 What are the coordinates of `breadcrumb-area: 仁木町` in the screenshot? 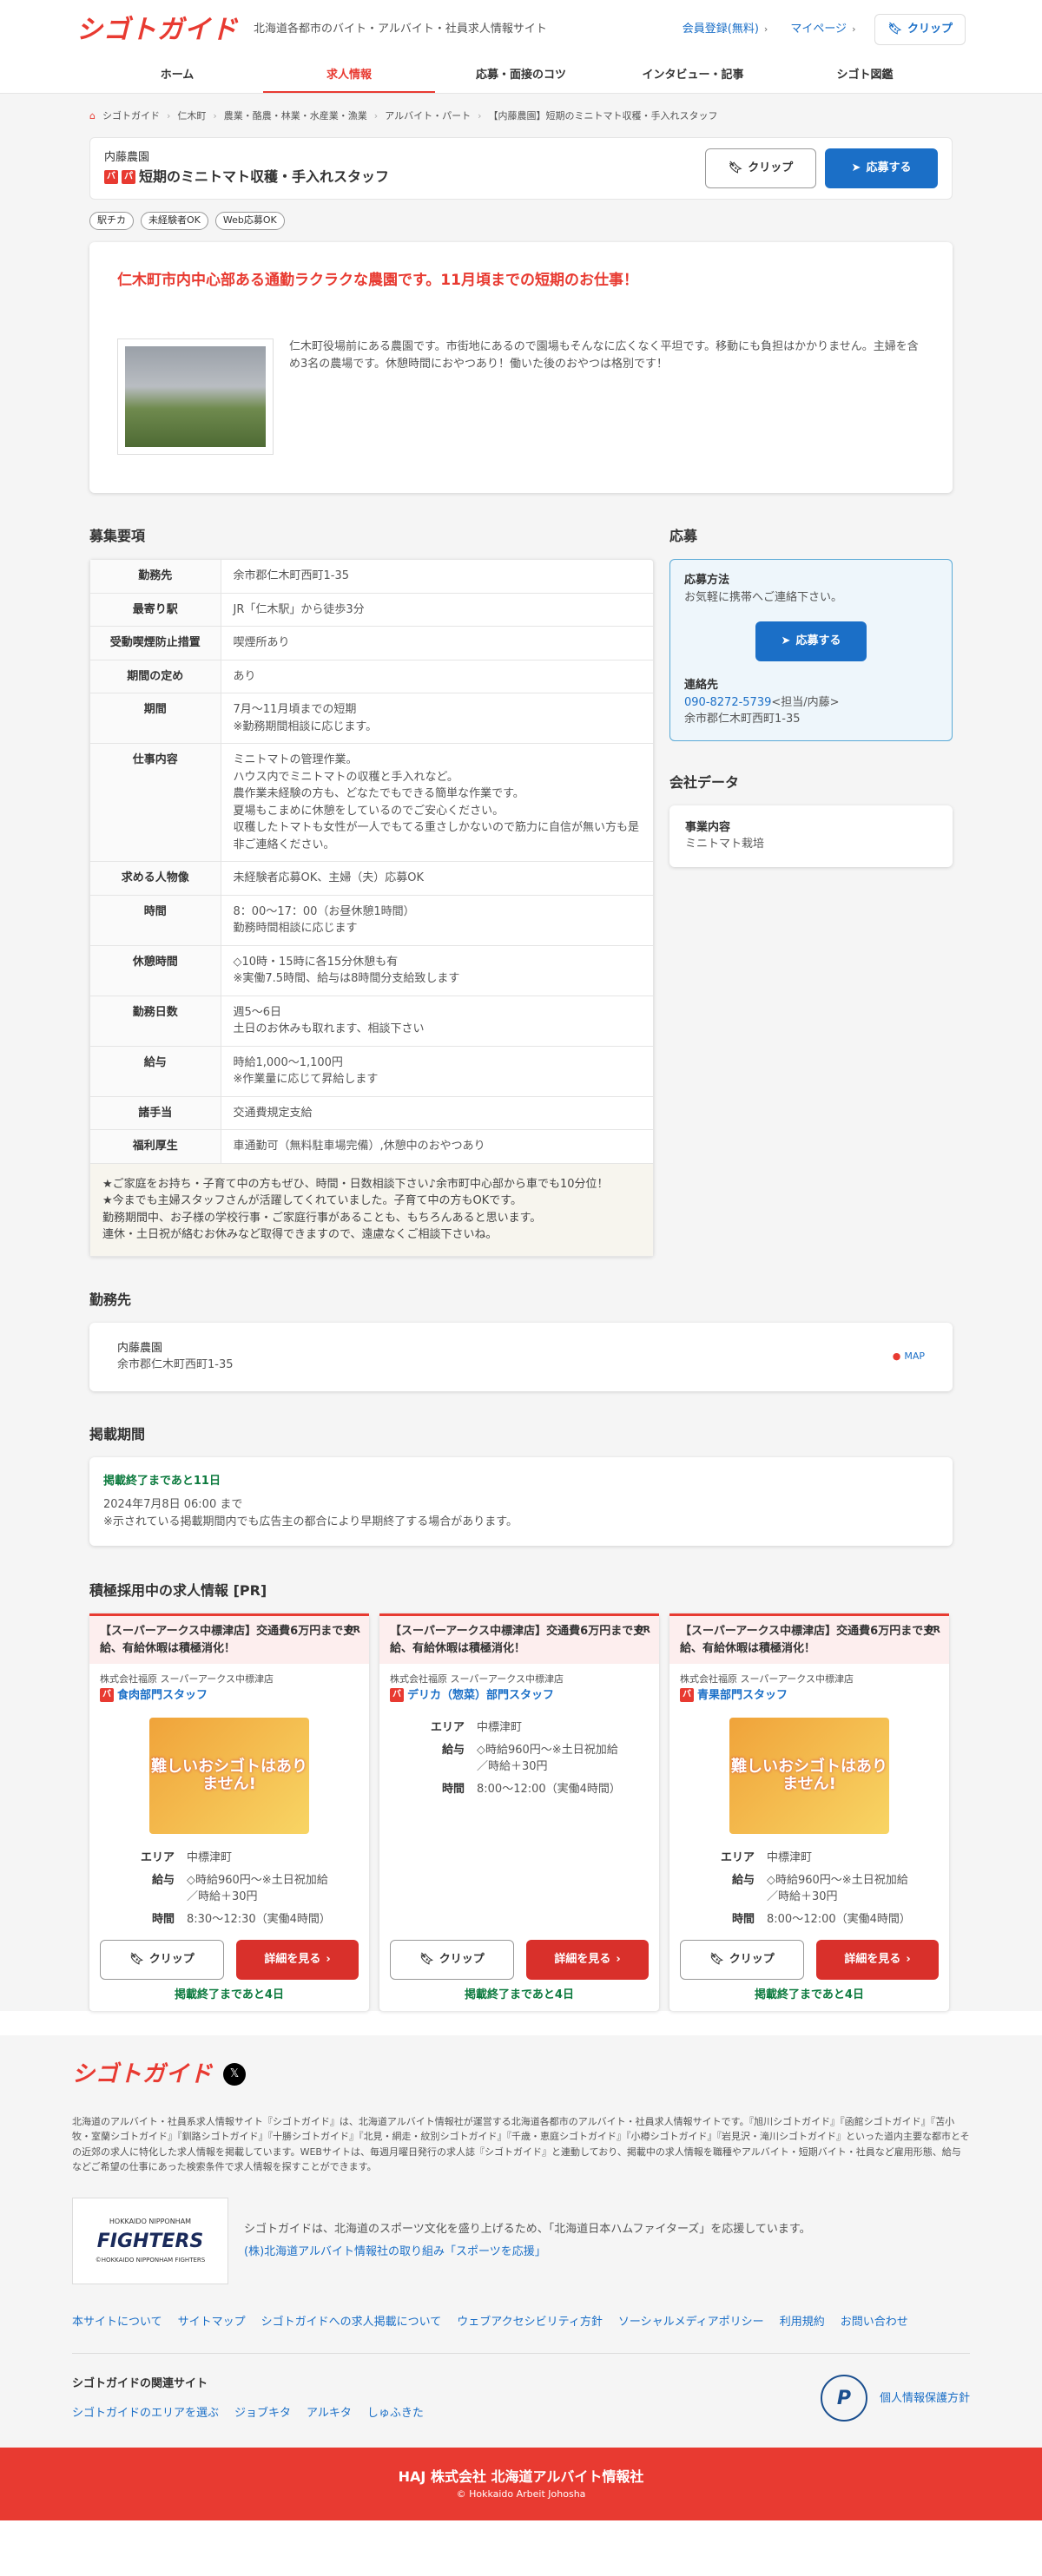 It's located at (191, 116).